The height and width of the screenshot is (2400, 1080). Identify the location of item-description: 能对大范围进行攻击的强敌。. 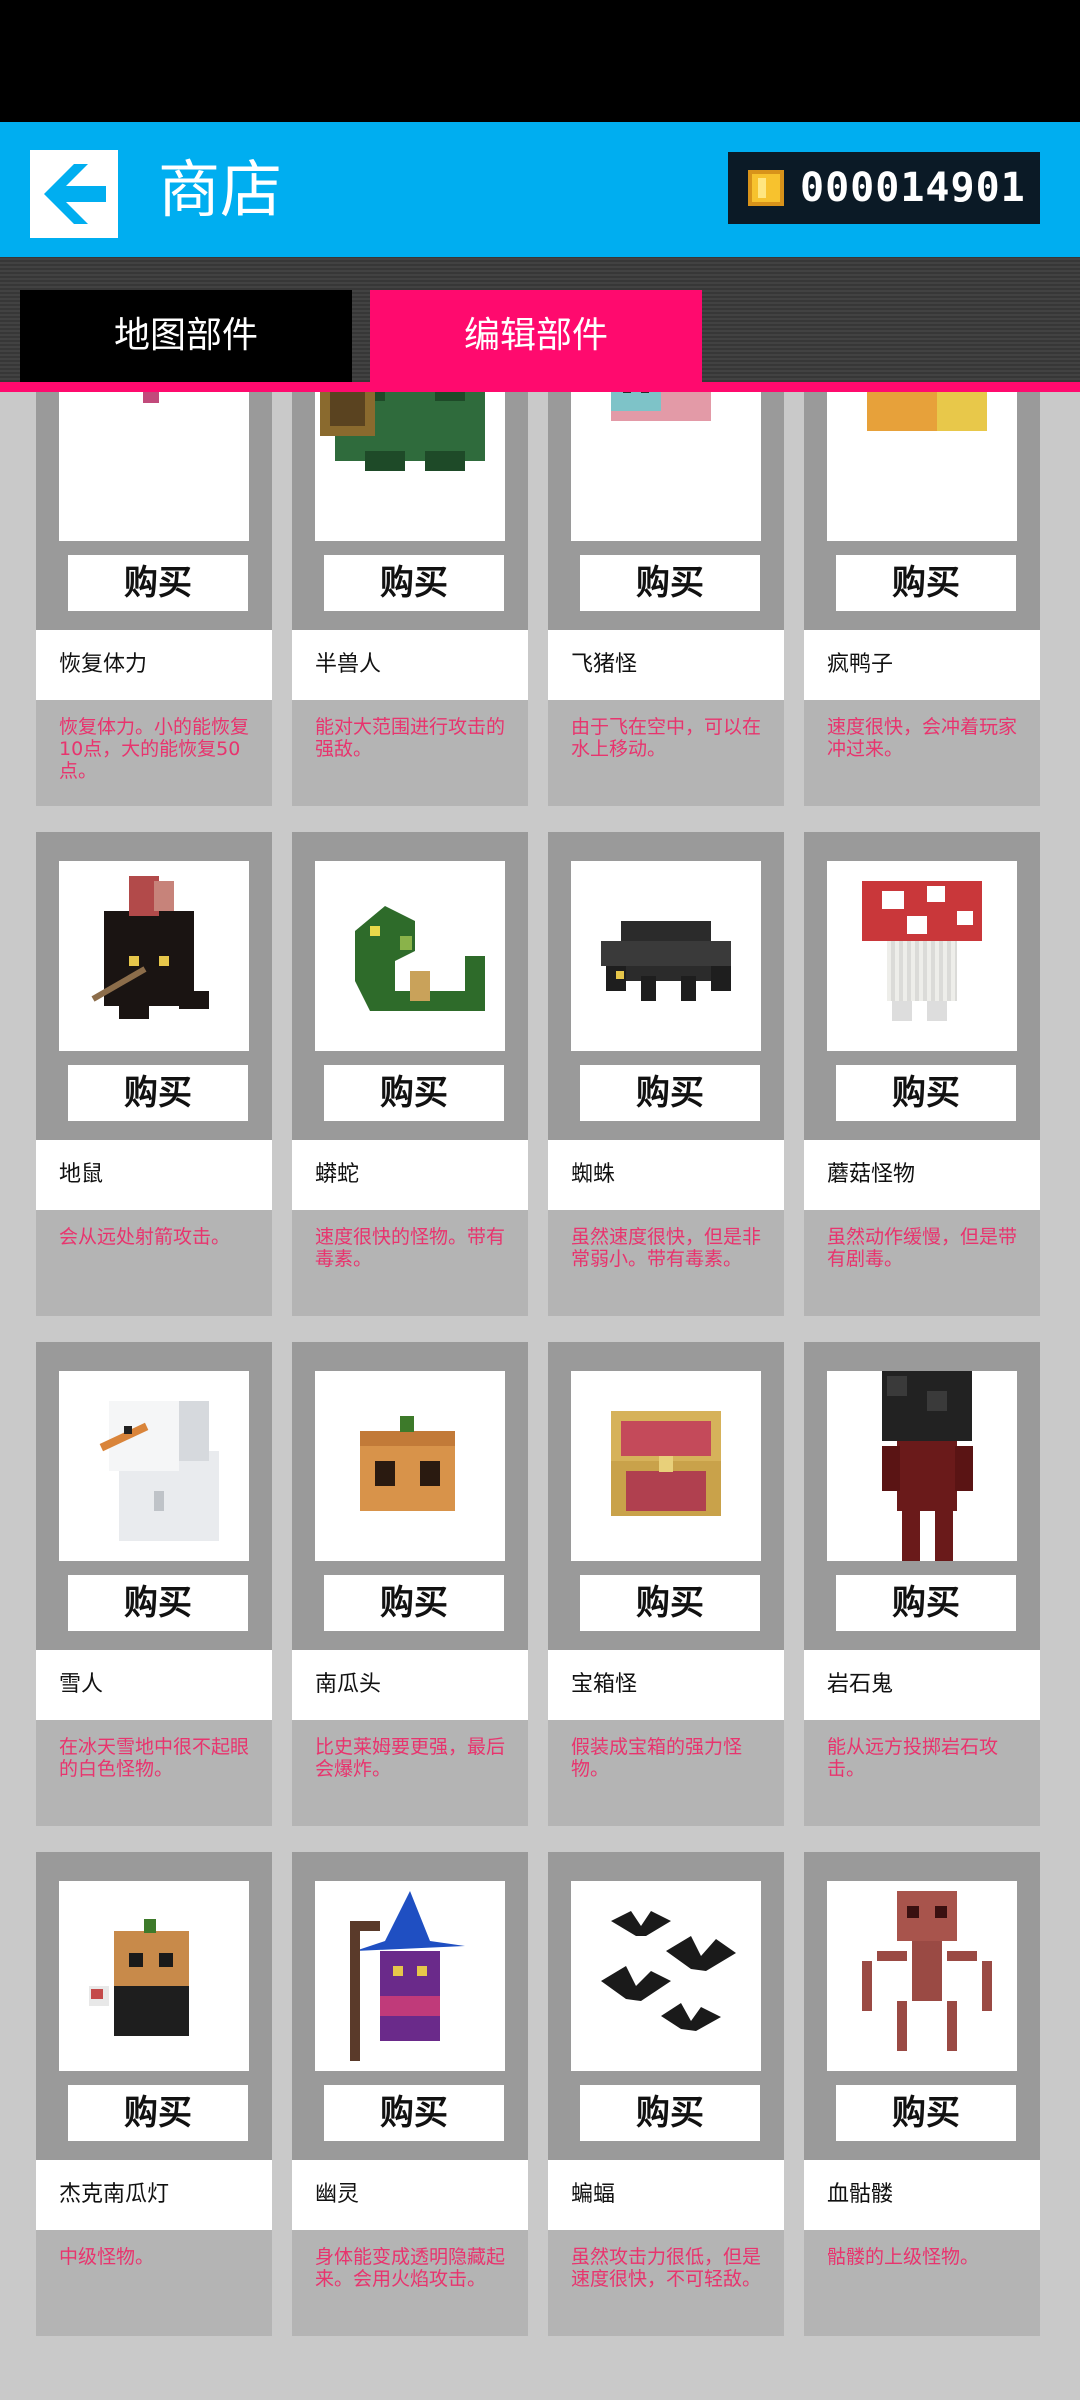
(410, 738).